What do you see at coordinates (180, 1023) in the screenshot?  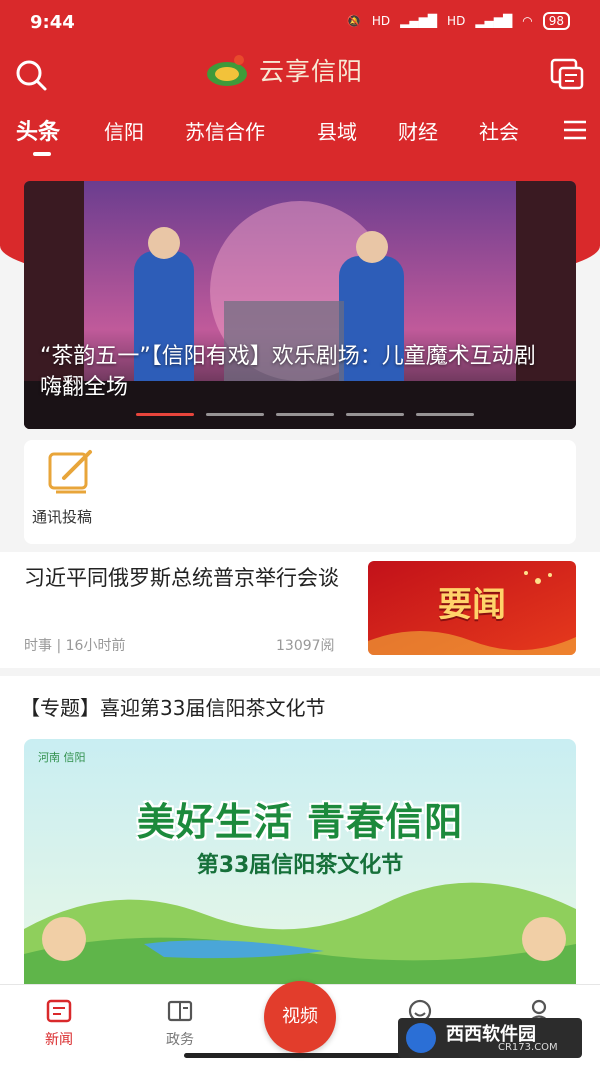 I see `tabbar-government: 政务` at bounding box center [180, 1023].